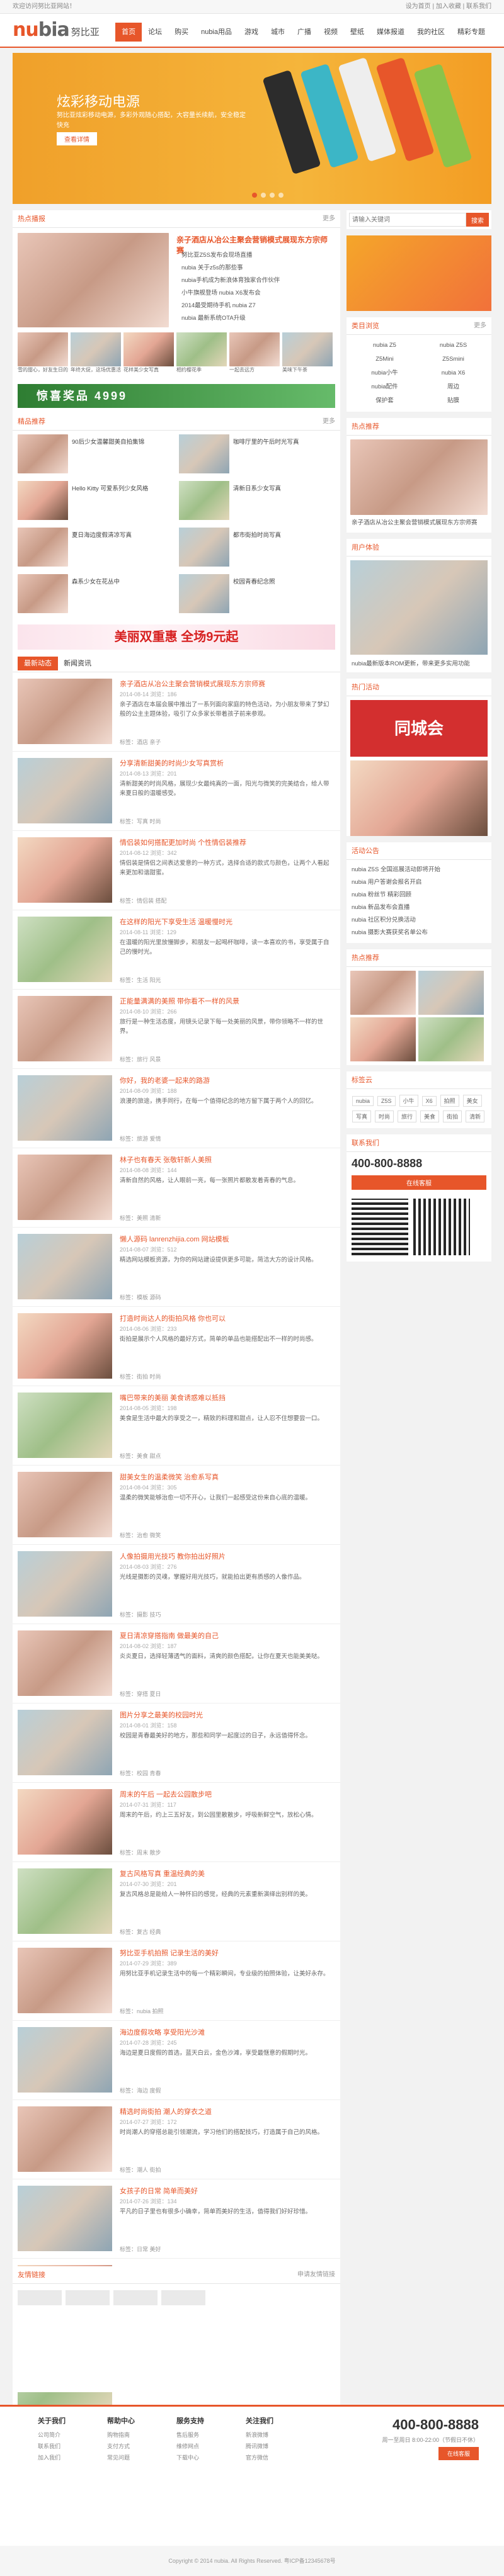 The width and height of the screenshot is (504, 2576). Describe the element at coordinates (418, 665) in the screenshot. I see `experience-caption: nubia最新版本ROM更新，带来更多实用功能` at that location.